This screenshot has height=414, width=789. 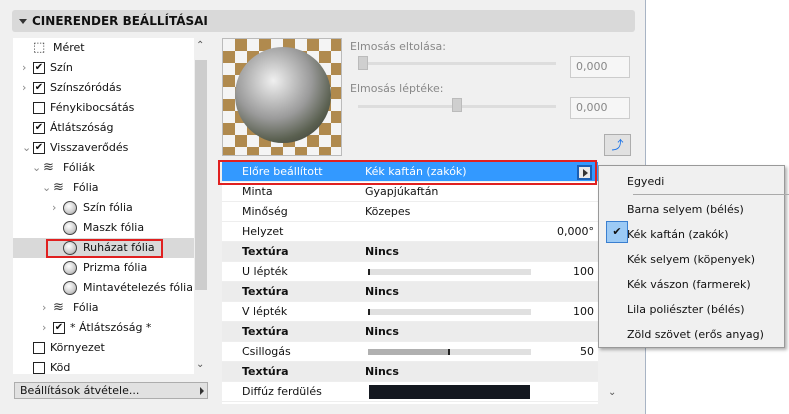 I want to click on tree-item: Környezet, so click(x=103, y=348).